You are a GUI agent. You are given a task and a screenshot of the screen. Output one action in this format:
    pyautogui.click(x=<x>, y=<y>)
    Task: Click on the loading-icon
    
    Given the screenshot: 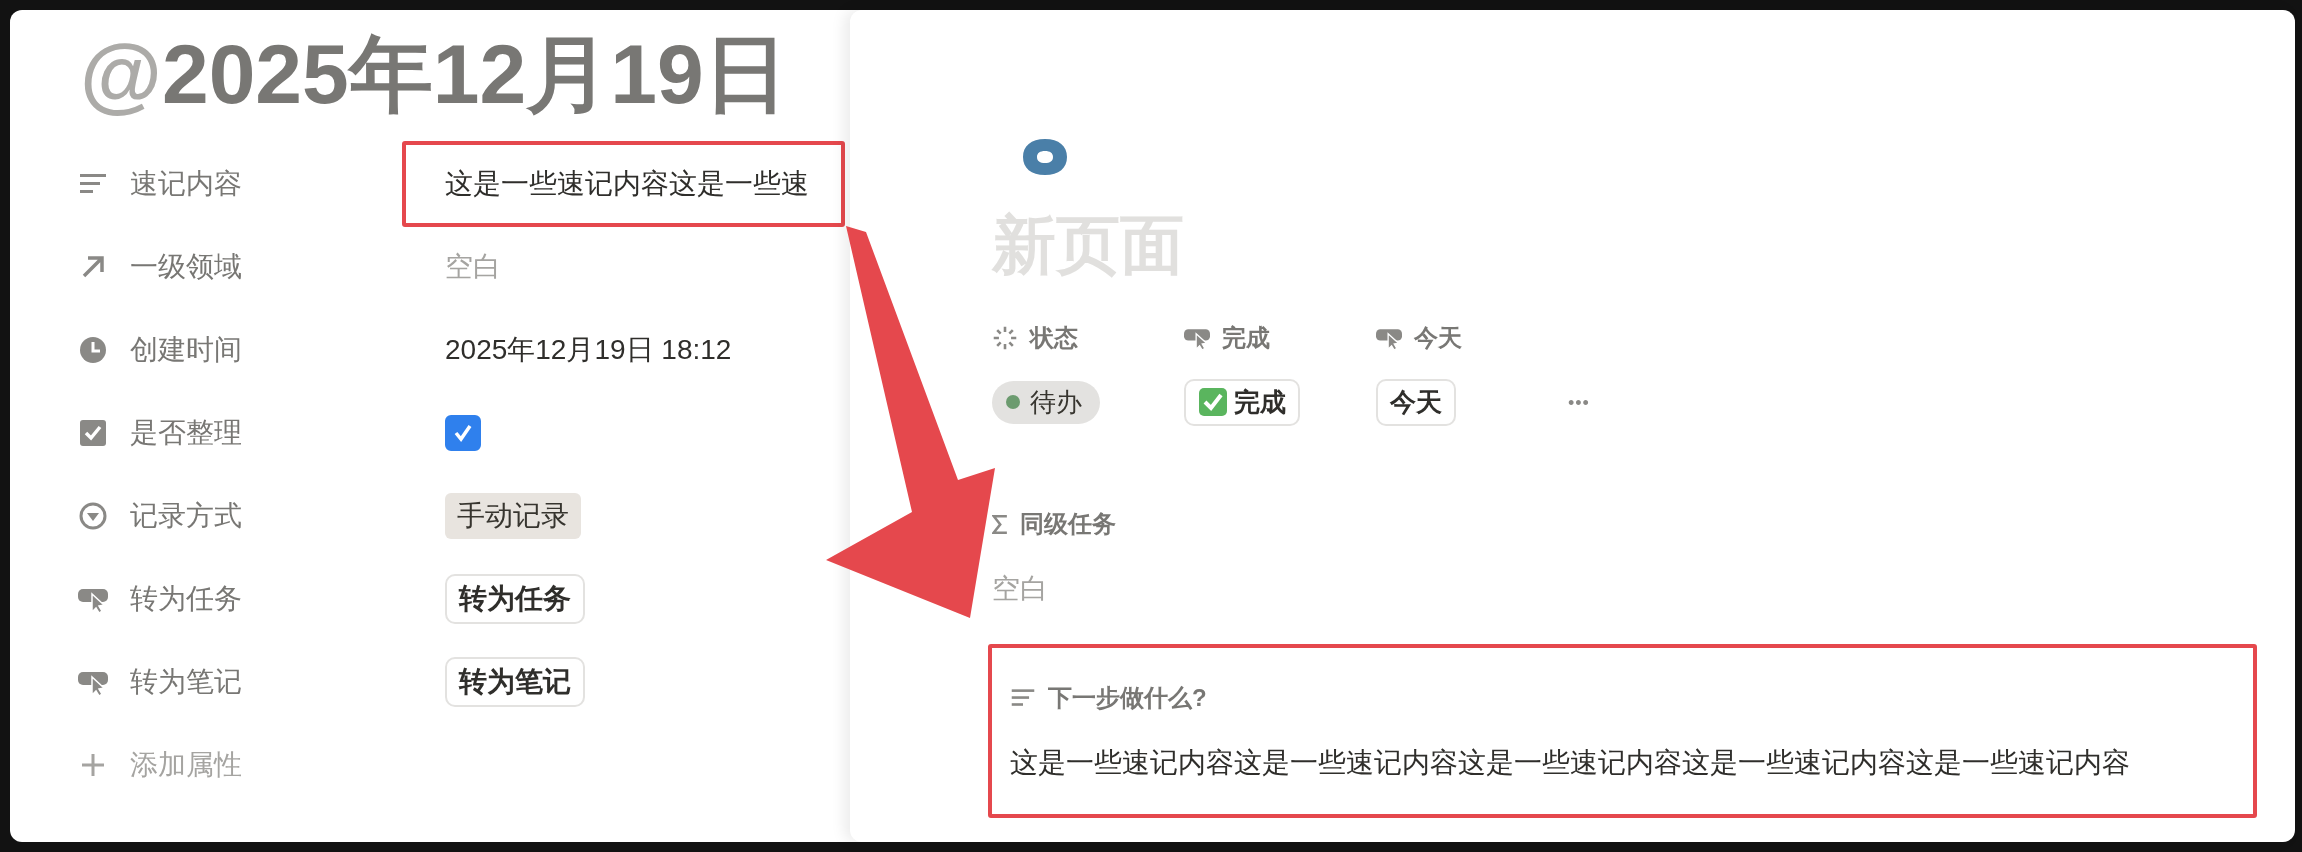 What is the action you would take?
    pyautogui.click(x=1005, y=338)
    